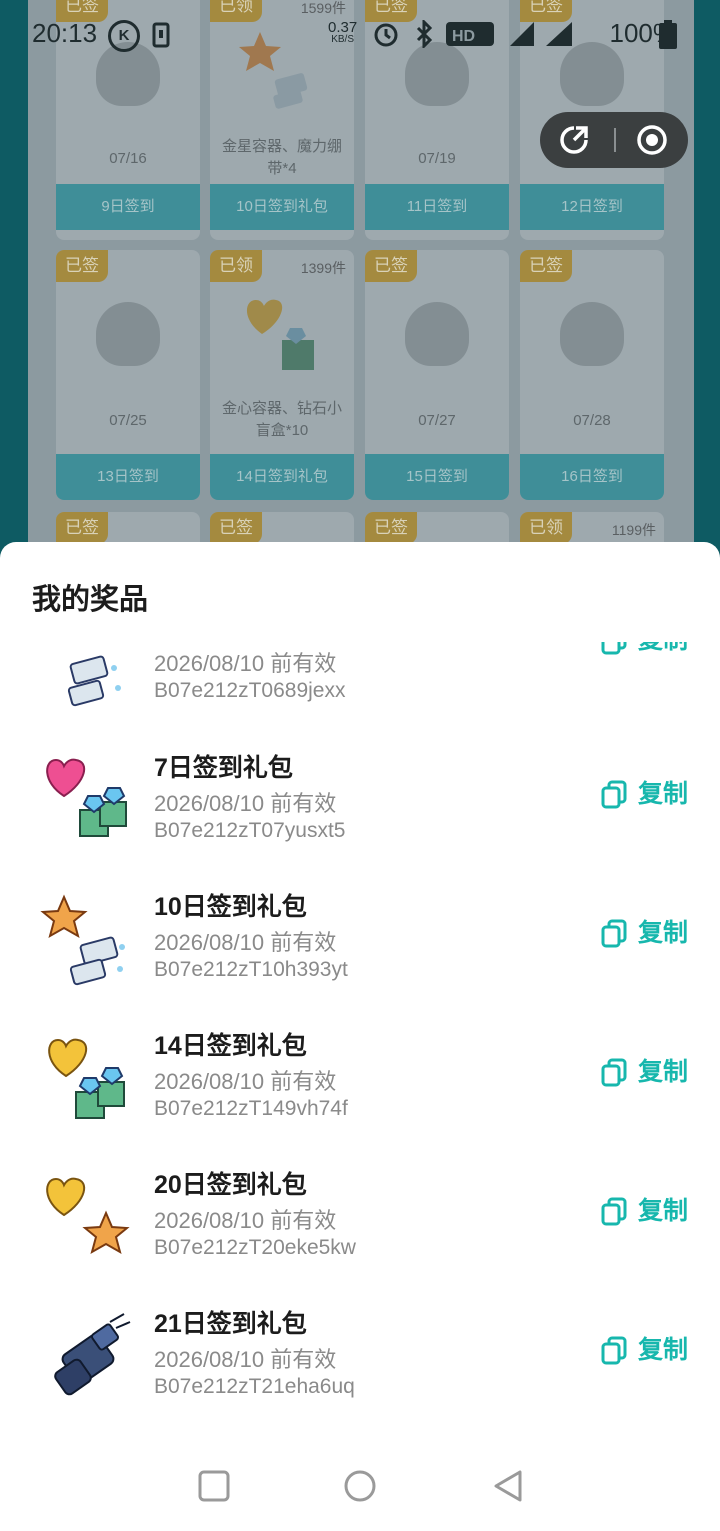 This screenshot has width=720, height=1531. Describe the element at coordinates (128, 207) in the screenshot. I see `card-footer: 9日签到` at that location.